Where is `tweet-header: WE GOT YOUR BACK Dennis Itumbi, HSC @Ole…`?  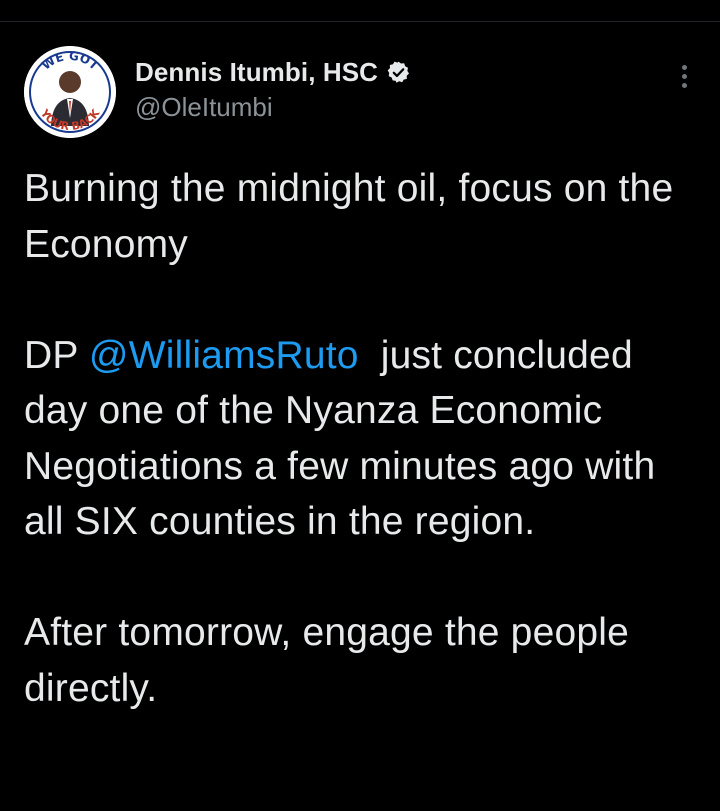 tweet-header: WE GOT YOUR BACK Dennis Itumbi, HSC @Ole… is located at coordinates (360, 92).